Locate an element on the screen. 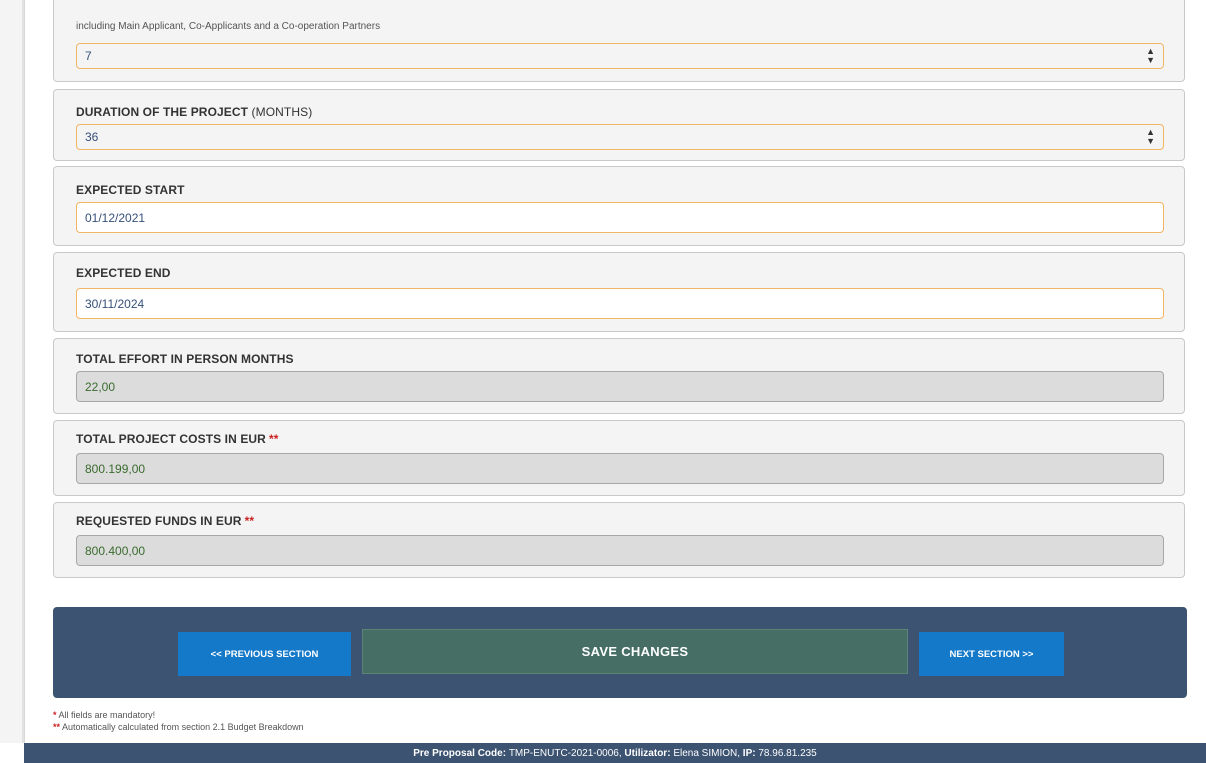  footer-code-value: TMP-ENUTC-2021-0006, is located at coordinates (565, 753).